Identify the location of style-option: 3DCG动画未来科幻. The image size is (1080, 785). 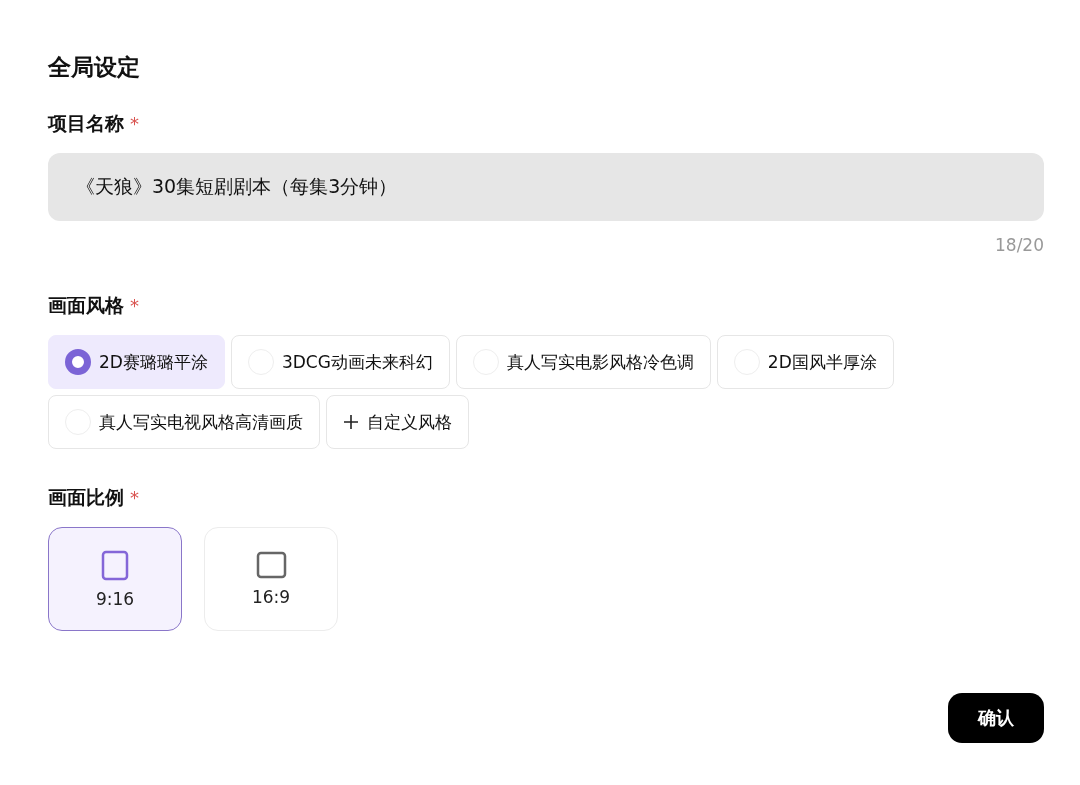
(340, 362).